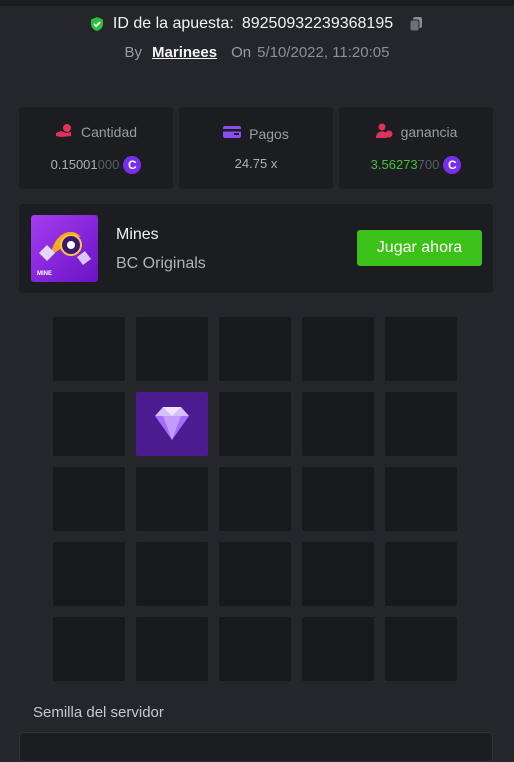 Image resolution: width=514 pixels, height=762 pixels. I want to click on play-now-button: Jugar ahora, so click(419, 248).